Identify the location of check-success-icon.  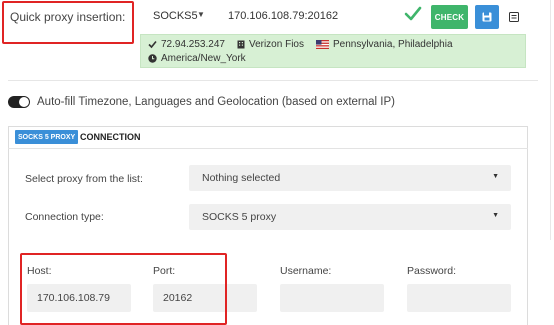
(413, 13).